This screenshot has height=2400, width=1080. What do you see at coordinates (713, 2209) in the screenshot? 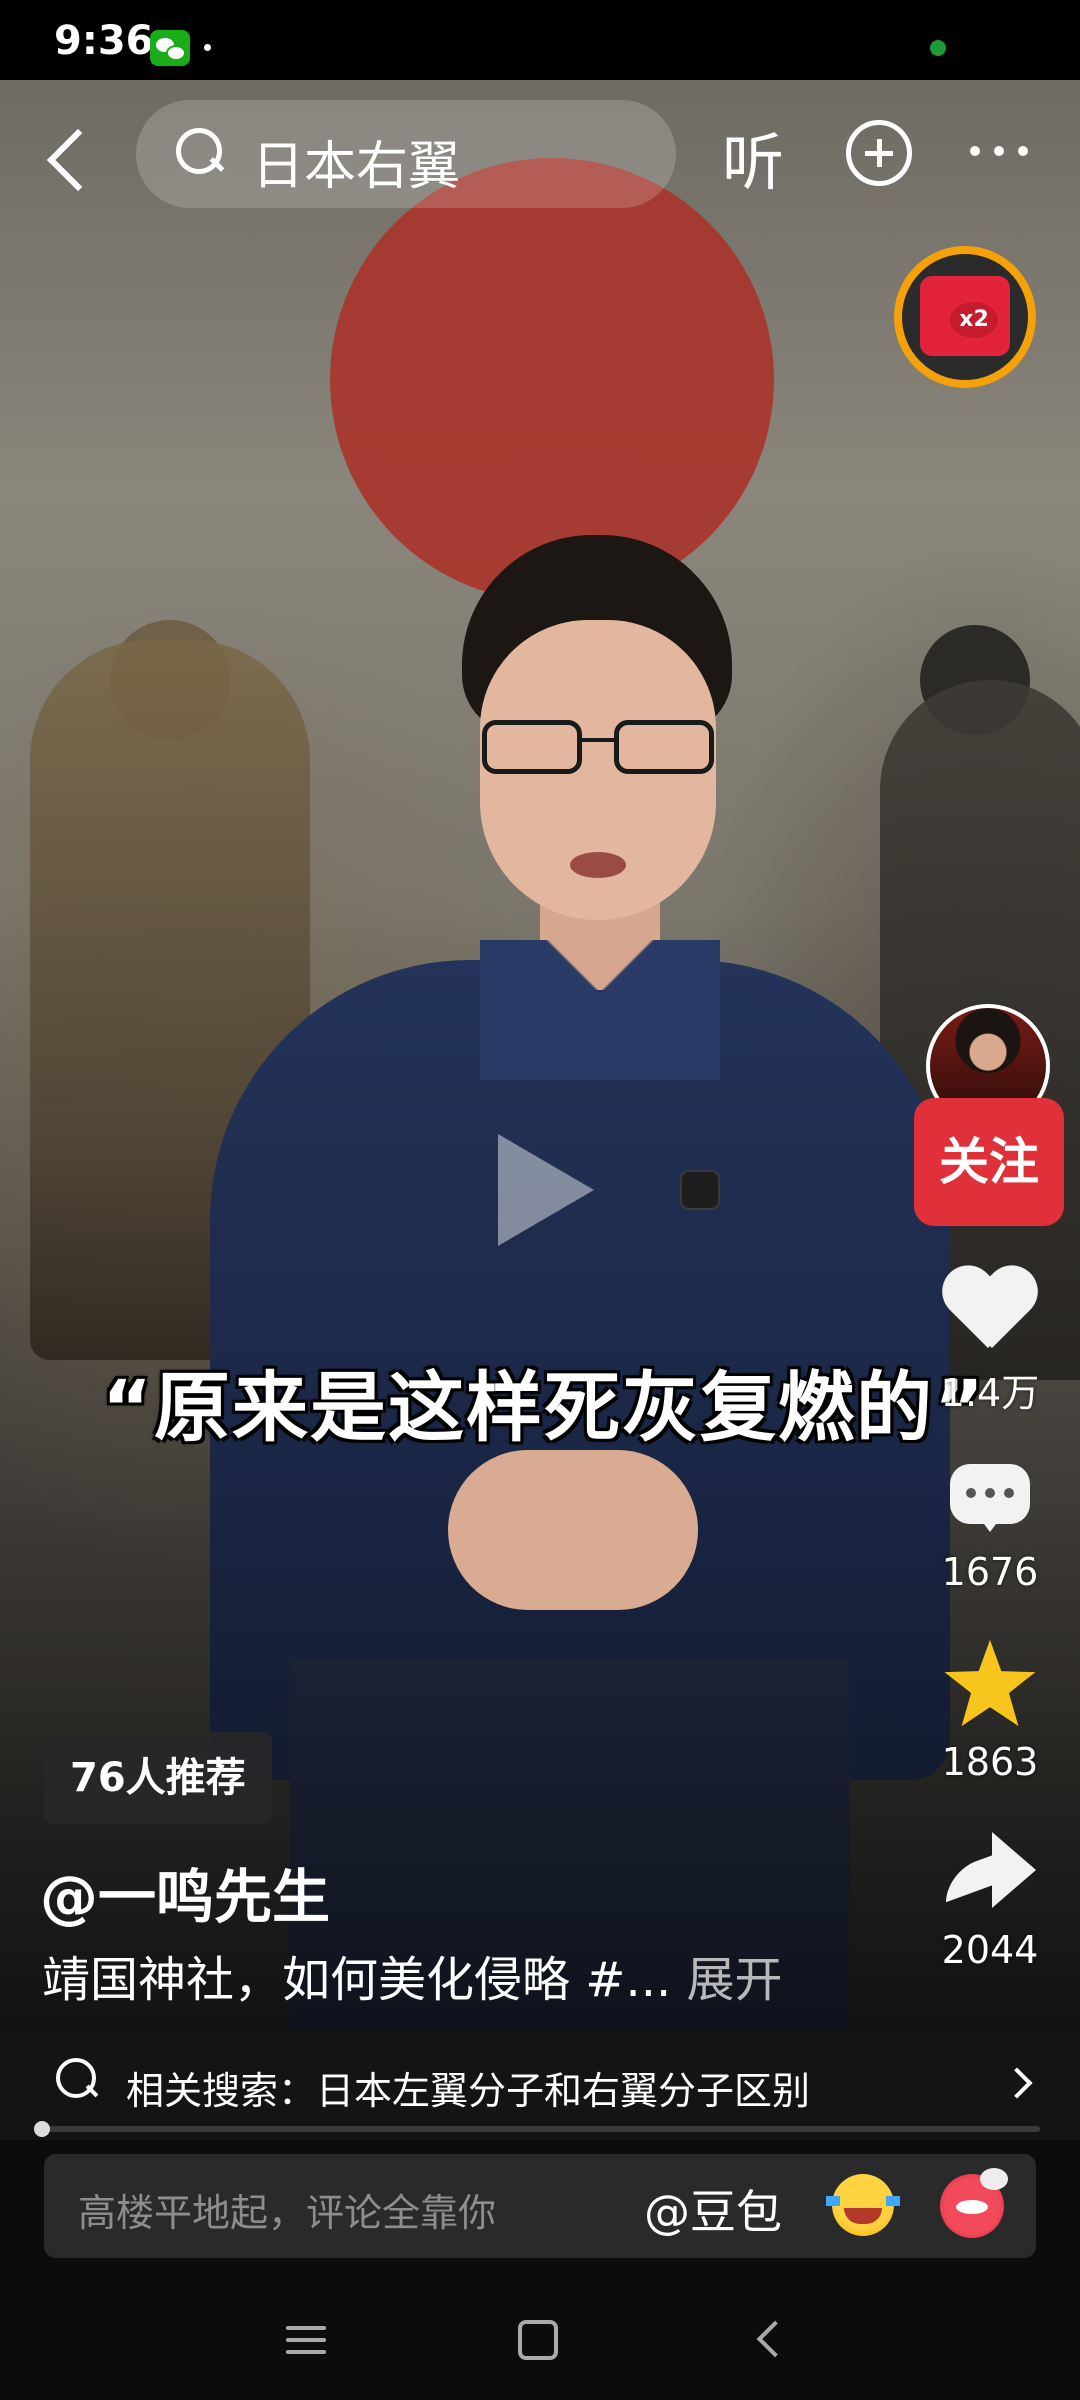
I see `mention-doubao-button: @豆包` at bounding box center [713, 2209].